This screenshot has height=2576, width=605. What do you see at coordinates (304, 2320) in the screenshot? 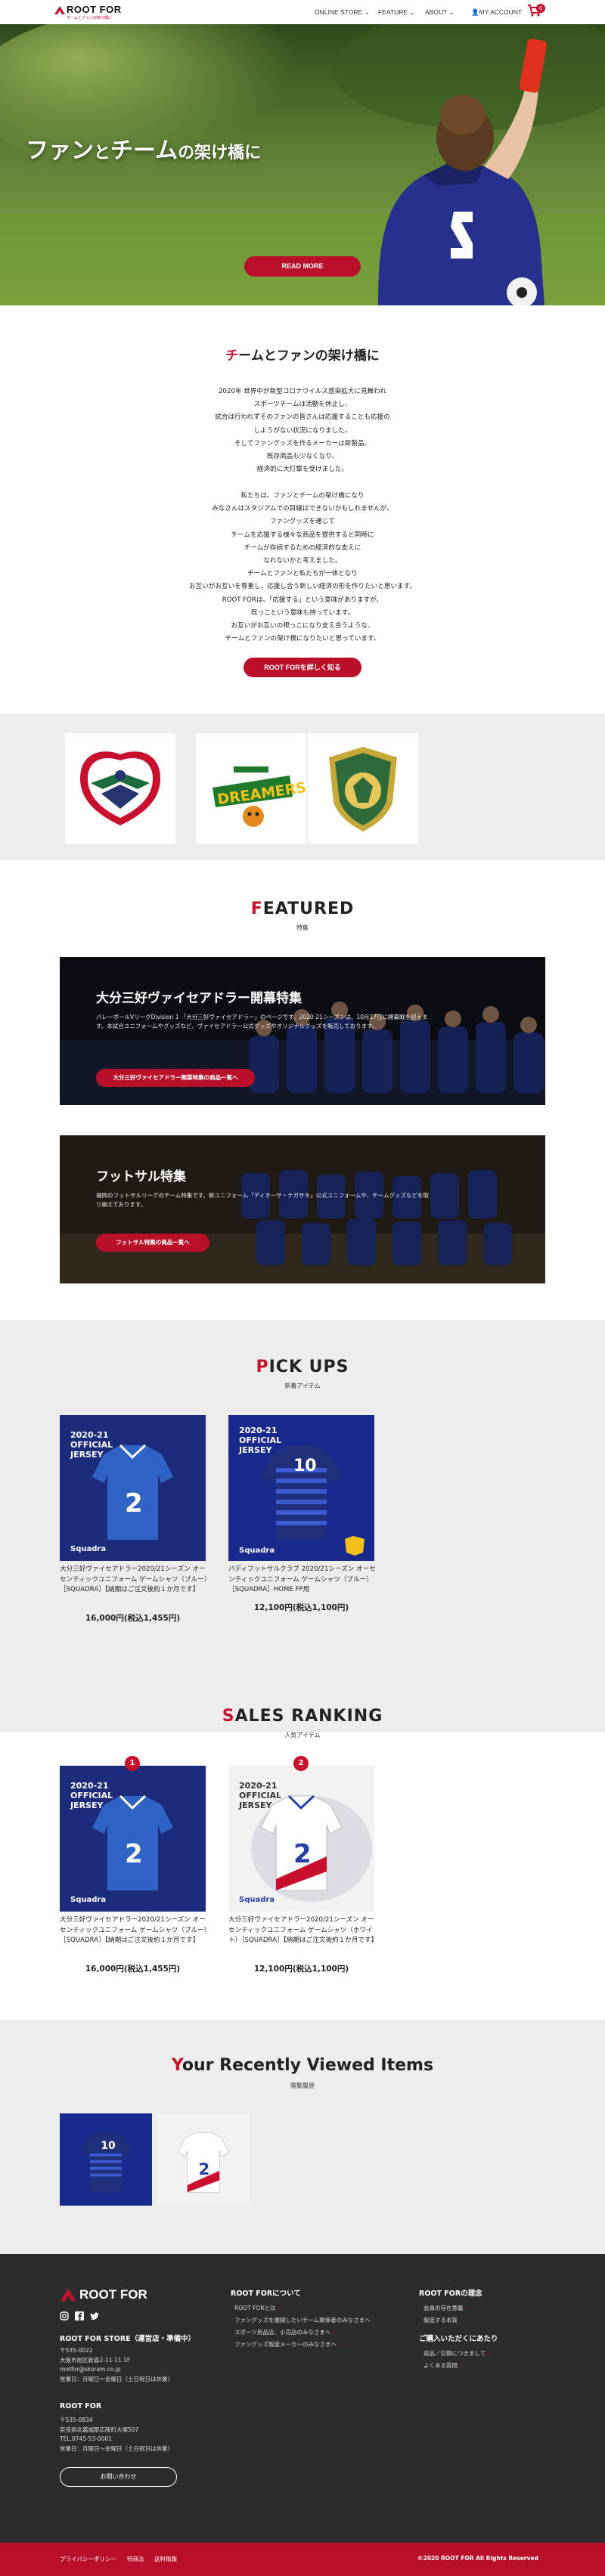
I see `footer-link: ファングッズを展開したいチーム関係者のみなさまへ ›` at bounding box center [304, 2320].